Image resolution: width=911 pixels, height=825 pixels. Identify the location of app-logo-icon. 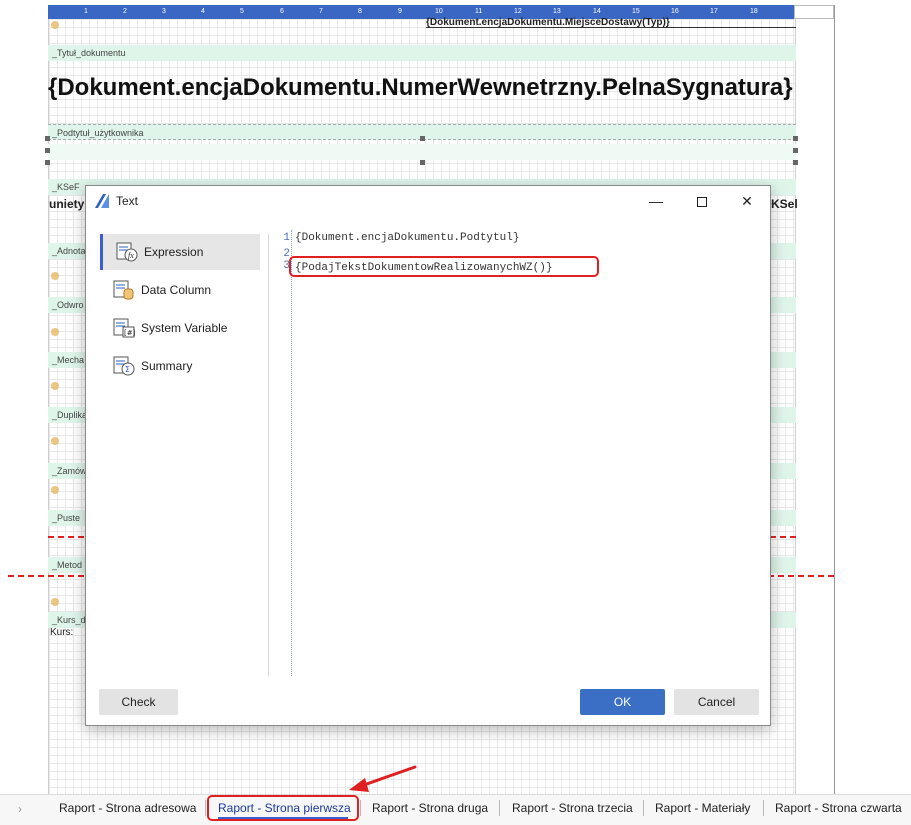
(102, 201).